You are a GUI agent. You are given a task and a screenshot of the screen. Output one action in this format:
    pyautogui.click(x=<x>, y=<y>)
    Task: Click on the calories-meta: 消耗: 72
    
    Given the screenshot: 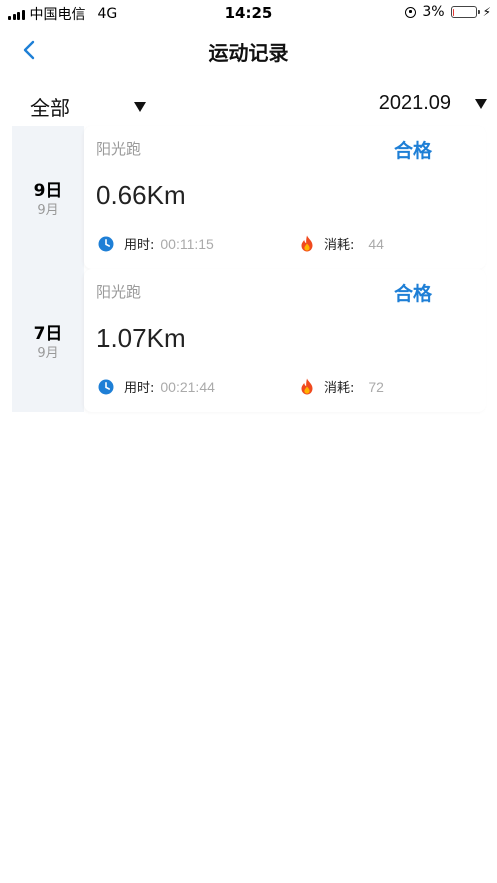 What is the action you would take?
    pyautogui.click(x=342, y=386)
    